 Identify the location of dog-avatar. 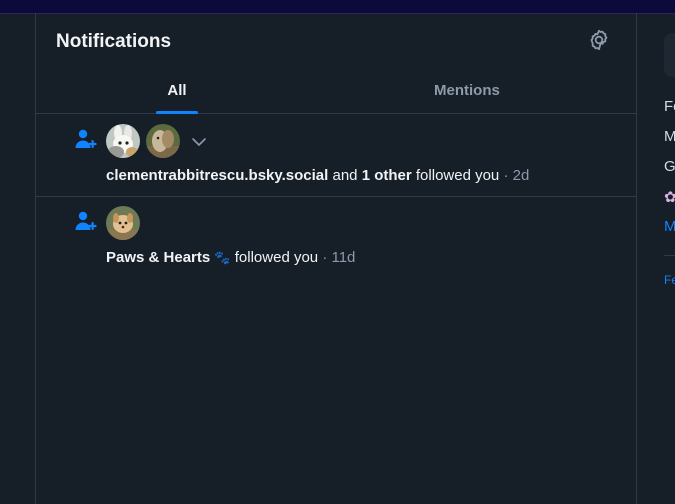
(123, 223).